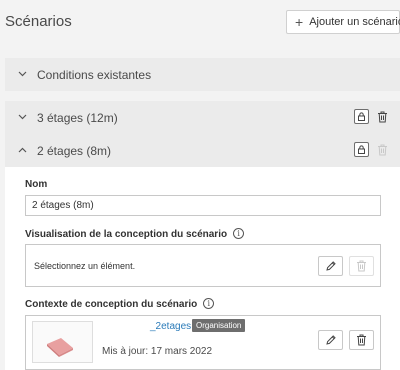 This screenshot has height=370, width=400. Describe the element at coordinates (200, 23) in the screenshot. I see `panel-header: Scénarios + Ajouter un scénario` at that location.